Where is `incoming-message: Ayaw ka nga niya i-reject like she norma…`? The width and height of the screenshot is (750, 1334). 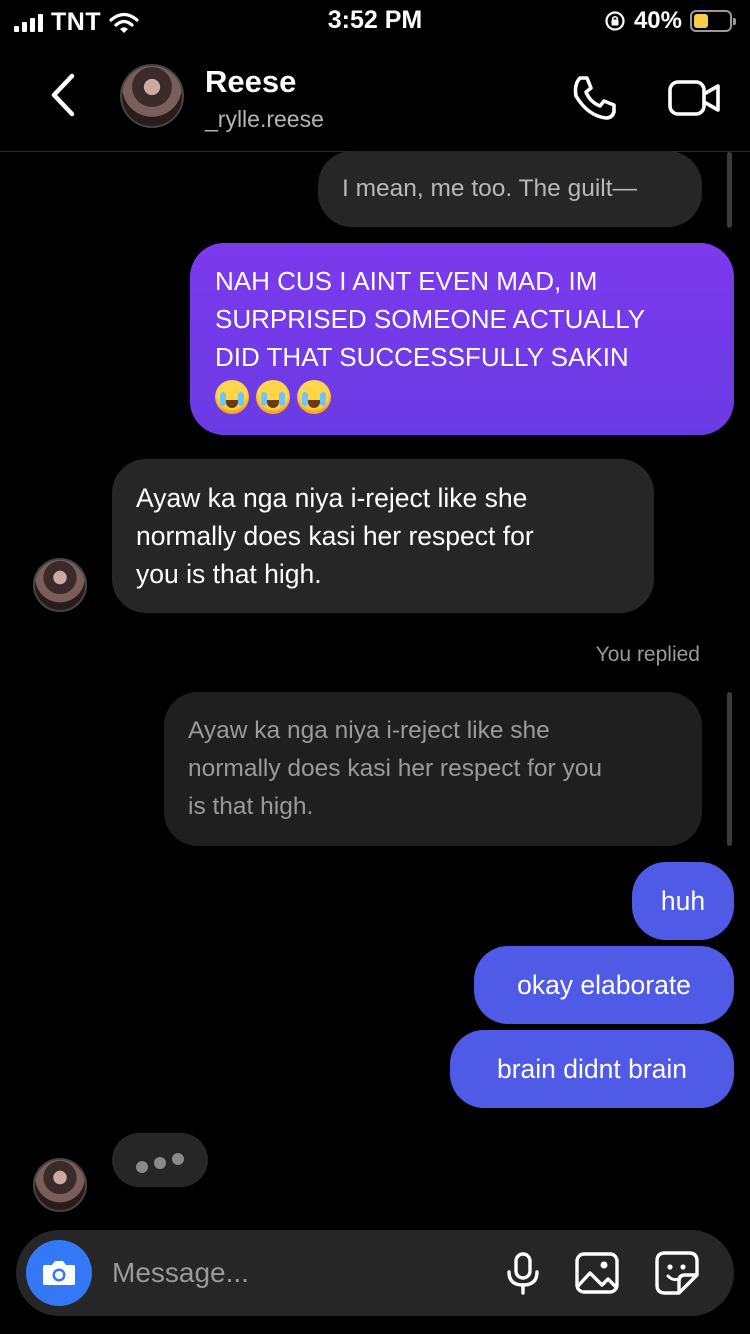 incoming-message: Ayaw ka nga niya i-reject like she norma… is located at coordinates (383, 536).